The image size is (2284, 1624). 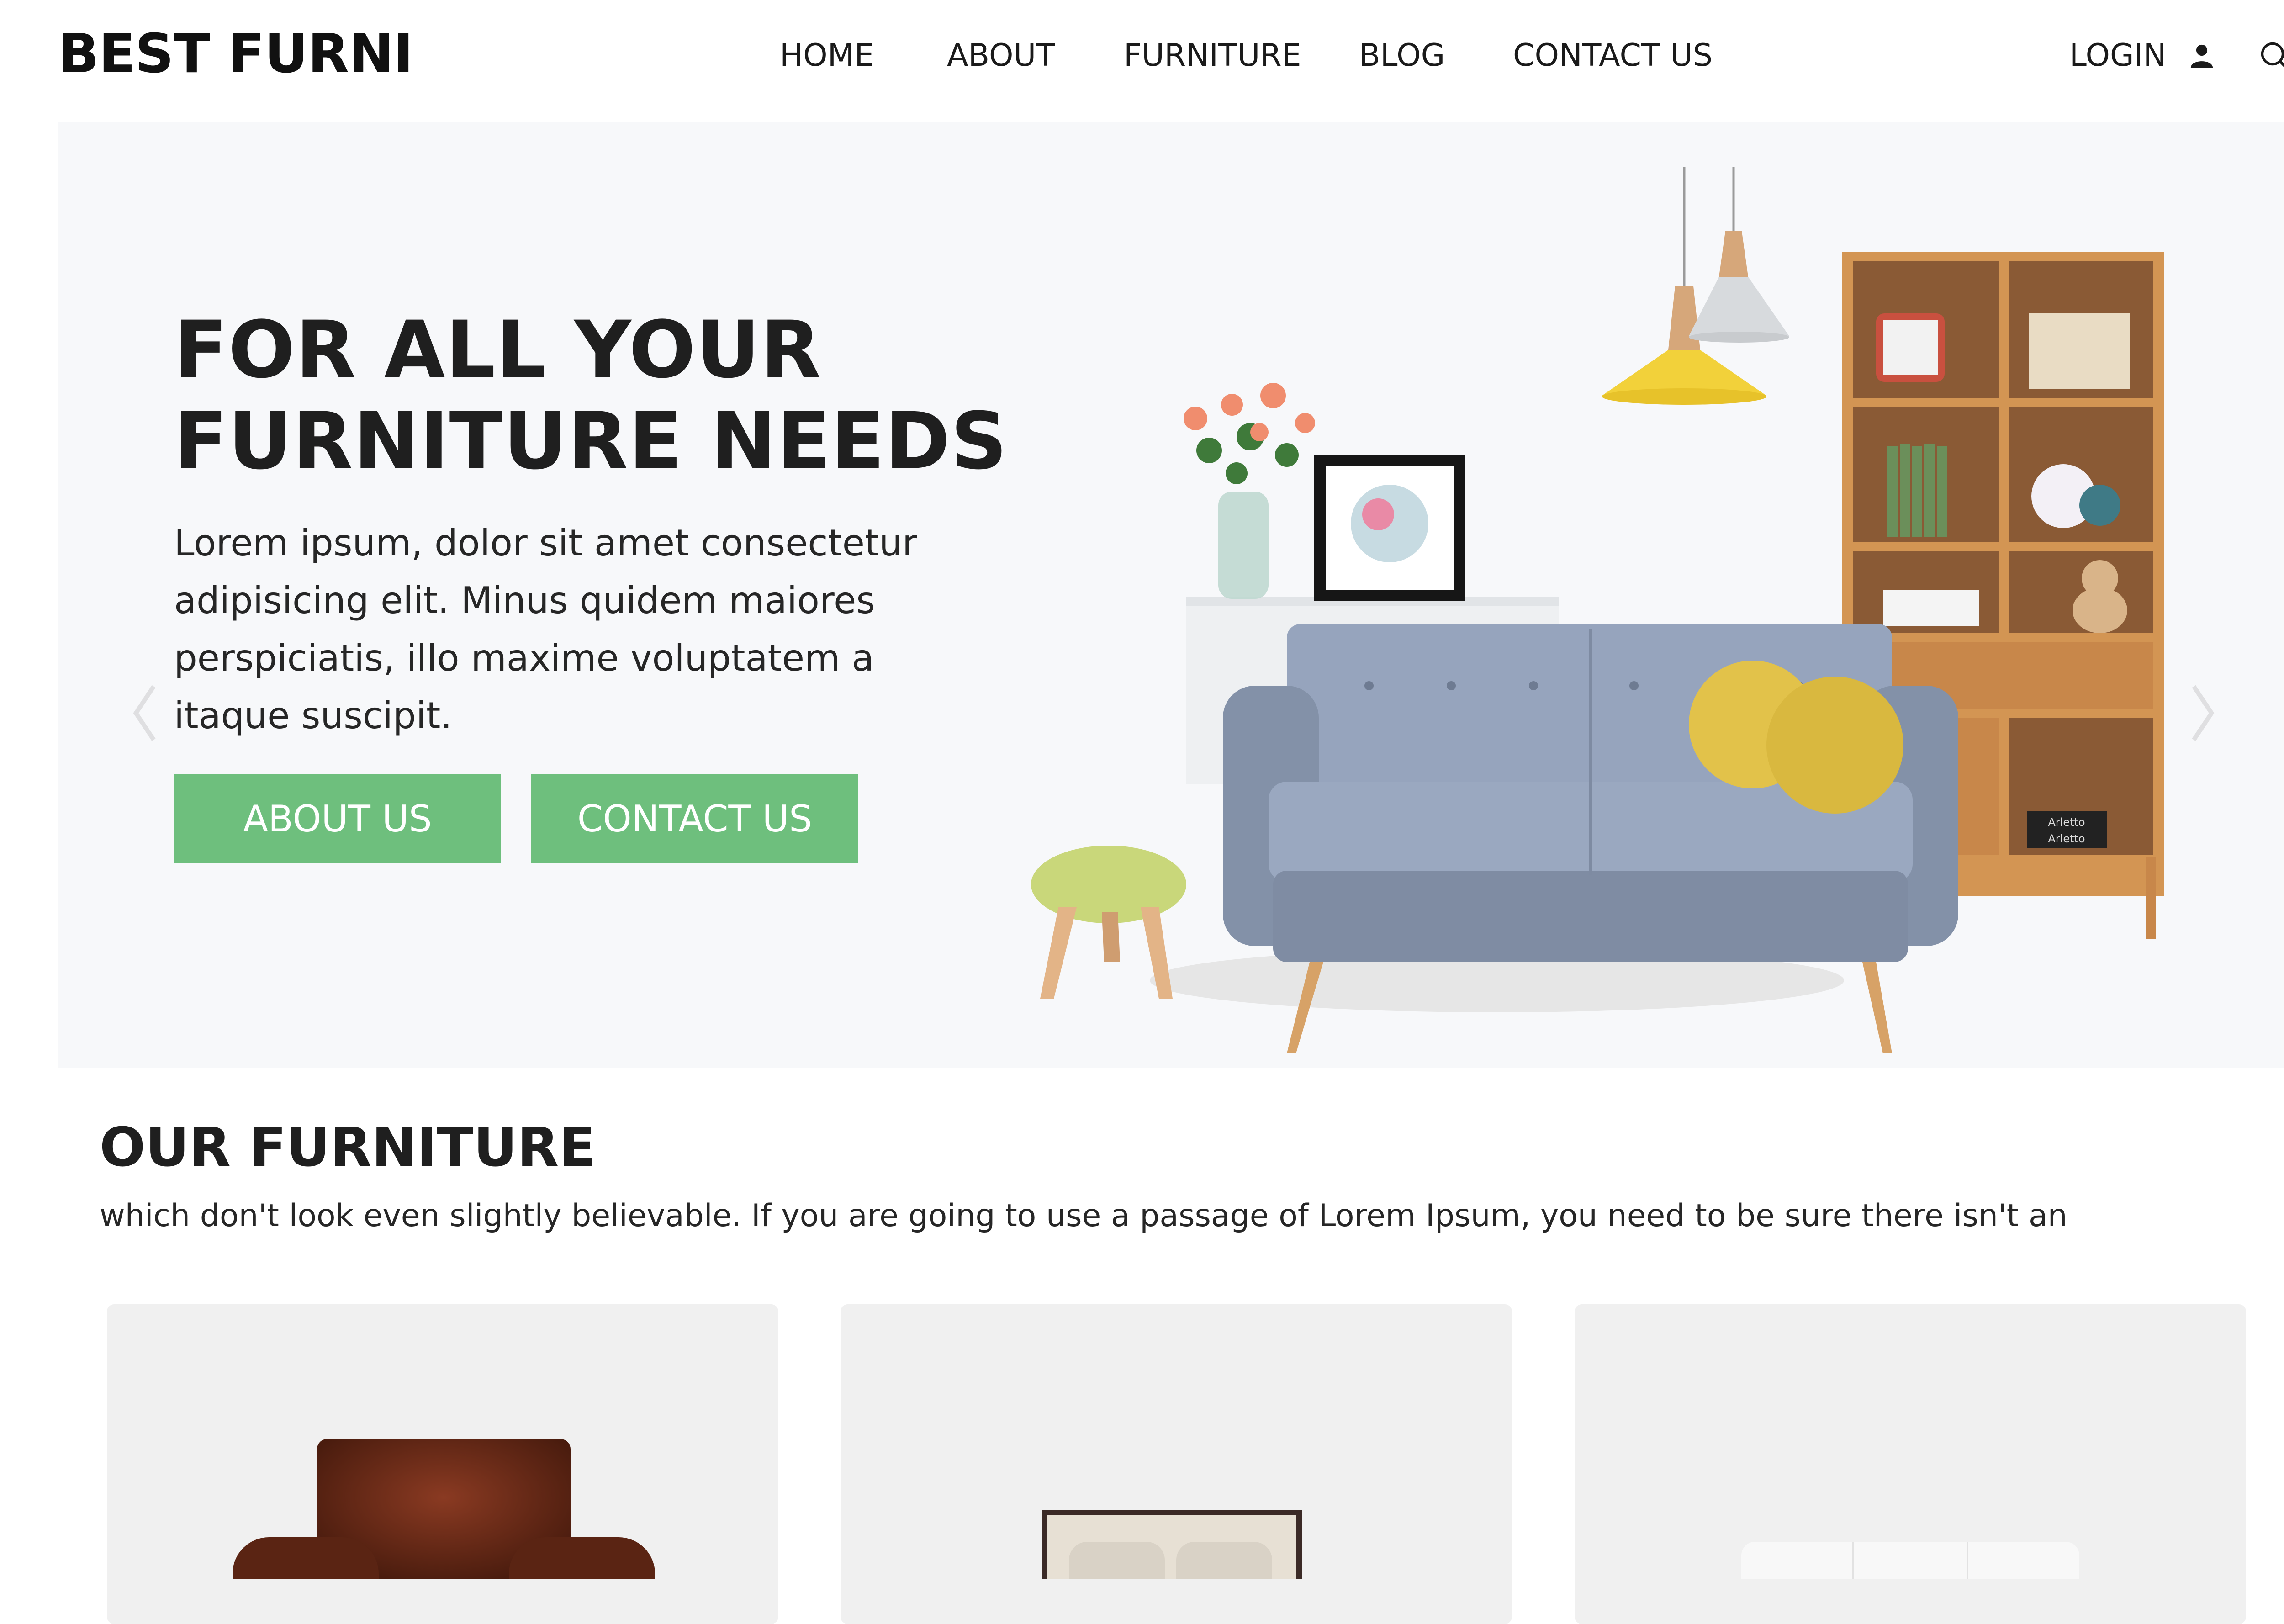 What do you see at coordinates (337, 818) in the screenshot?
I see `about-us-button: ABOUT US` at bounding box center [337, 818].